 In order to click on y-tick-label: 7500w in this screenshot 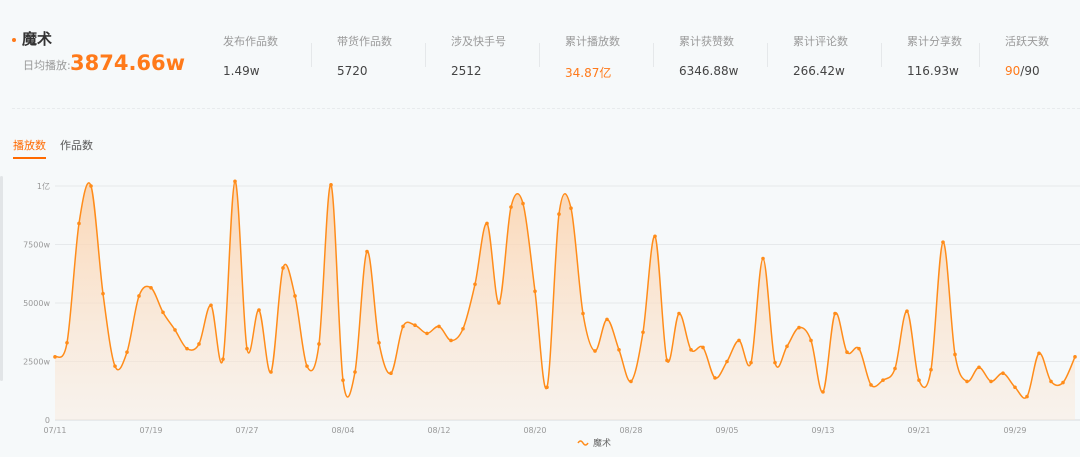, I will do `click(36, 245)`.